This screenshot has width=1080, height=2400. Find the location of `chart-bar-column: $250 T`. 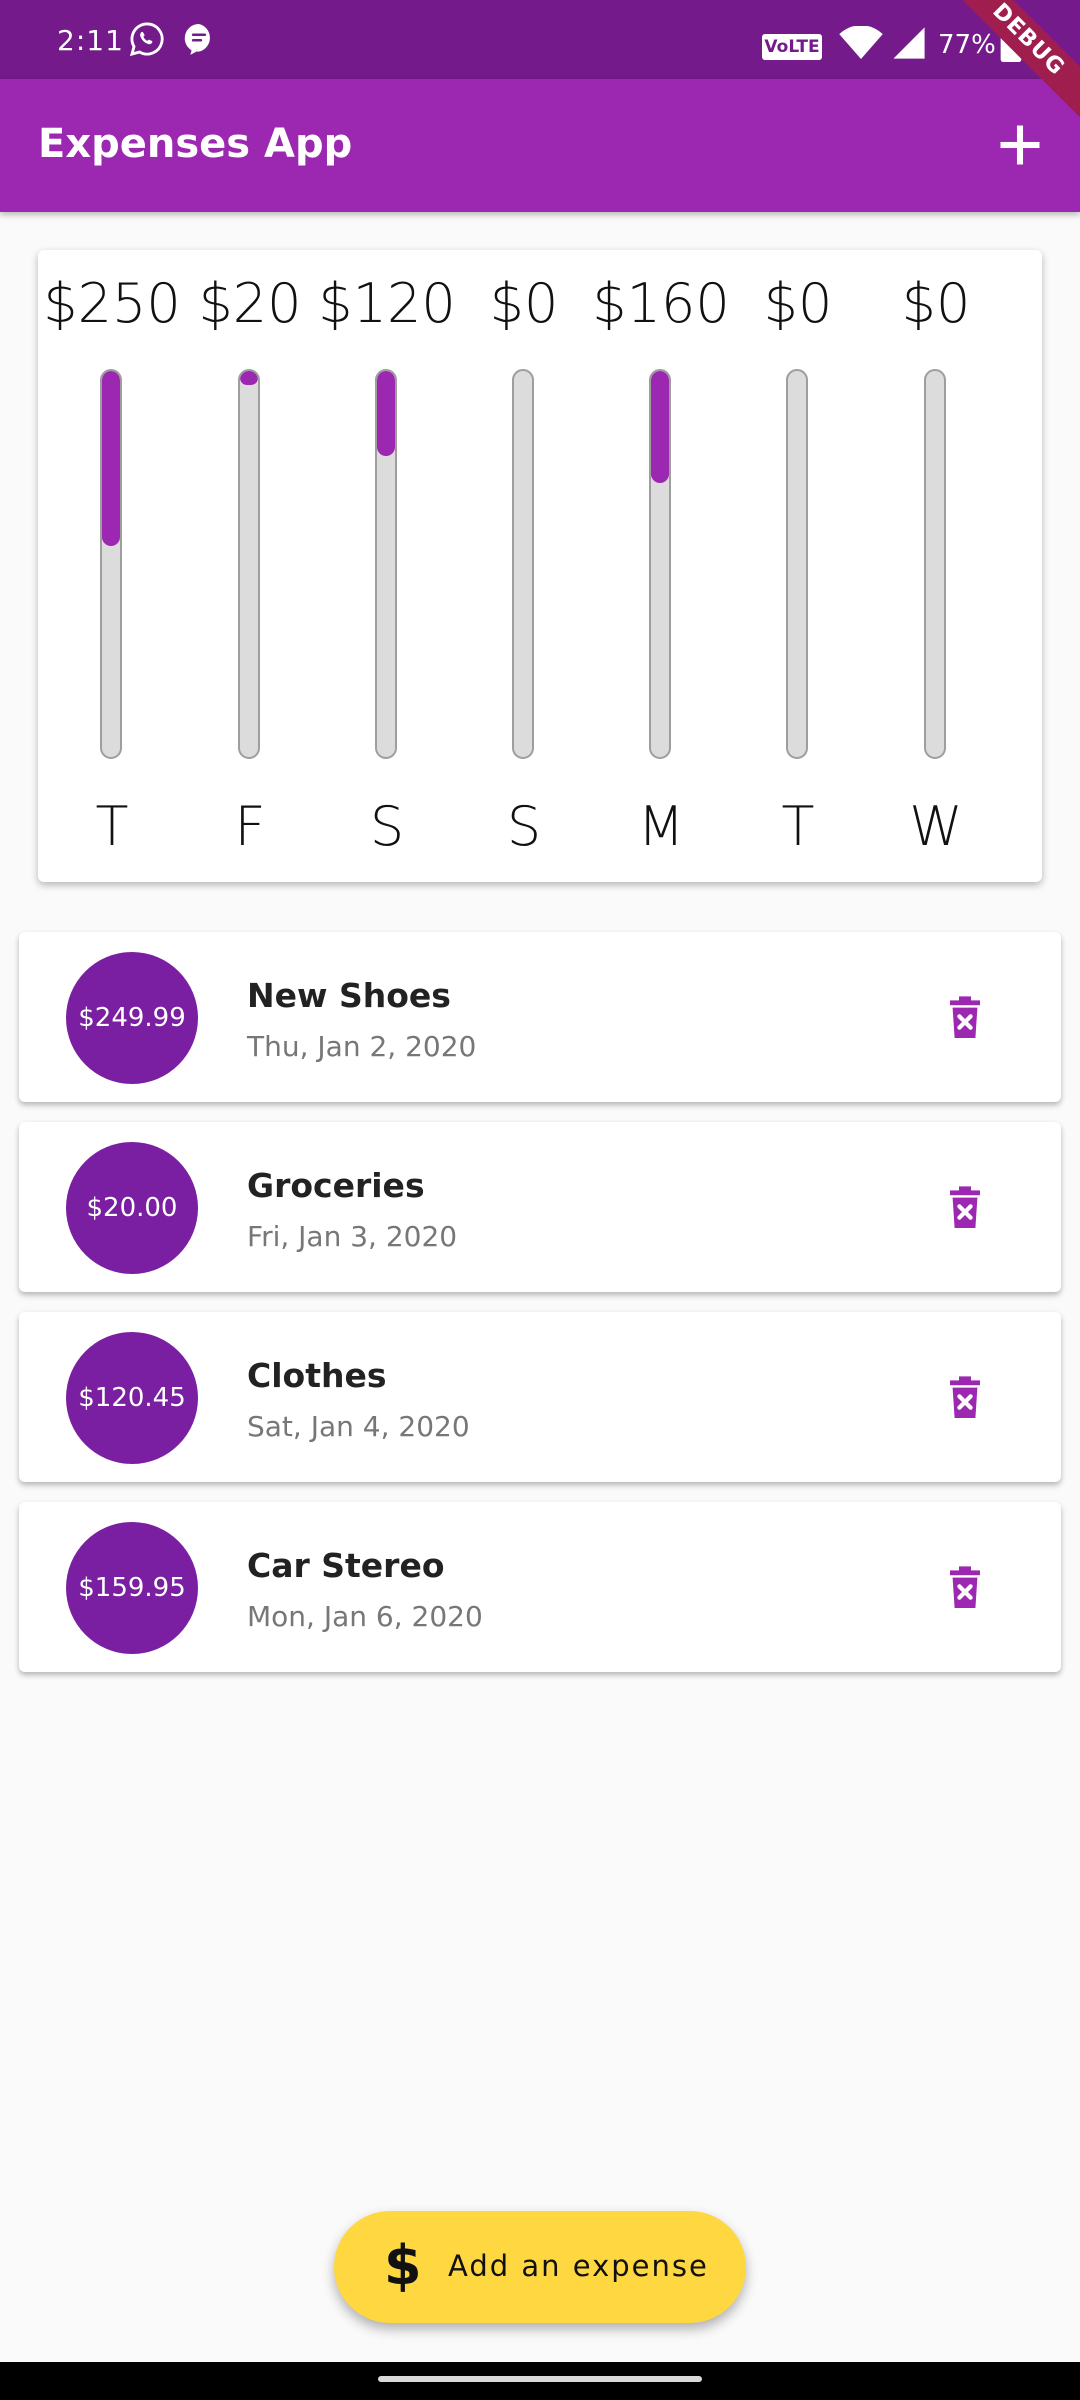

chart-bar-column: $250 T is located at coordinates (112, 566).